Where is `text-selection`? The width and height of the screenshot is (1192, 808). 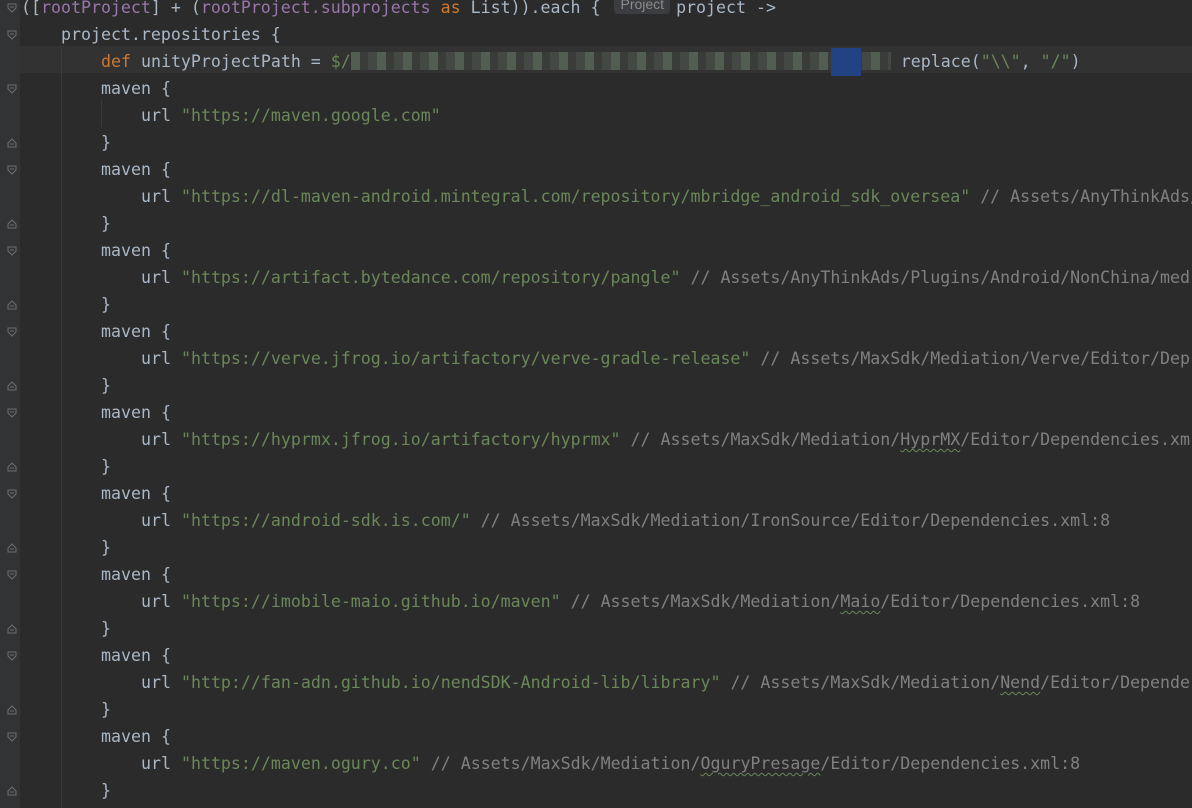 text-selection is located at coordinates (845, 62).